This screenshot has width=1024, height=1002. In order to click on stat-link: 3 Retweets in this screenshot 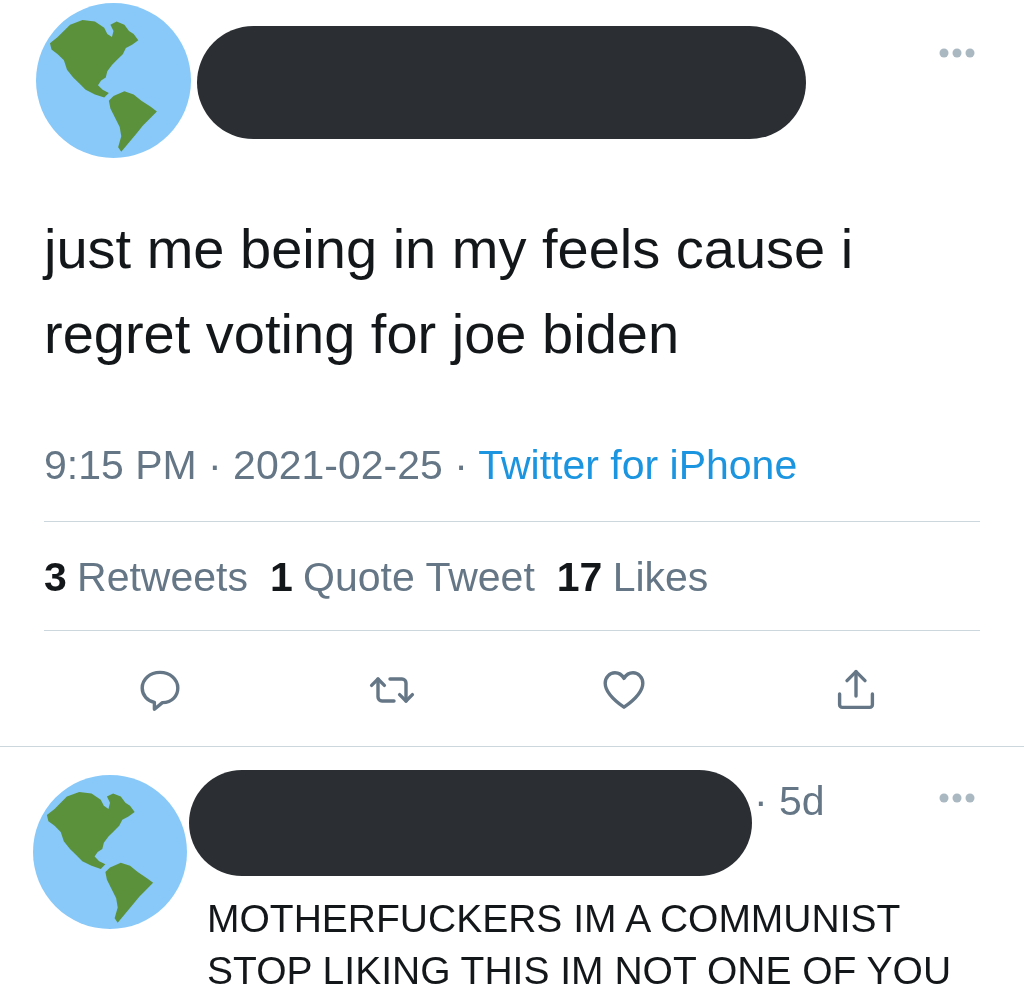, I will do `click(146, 577)`.